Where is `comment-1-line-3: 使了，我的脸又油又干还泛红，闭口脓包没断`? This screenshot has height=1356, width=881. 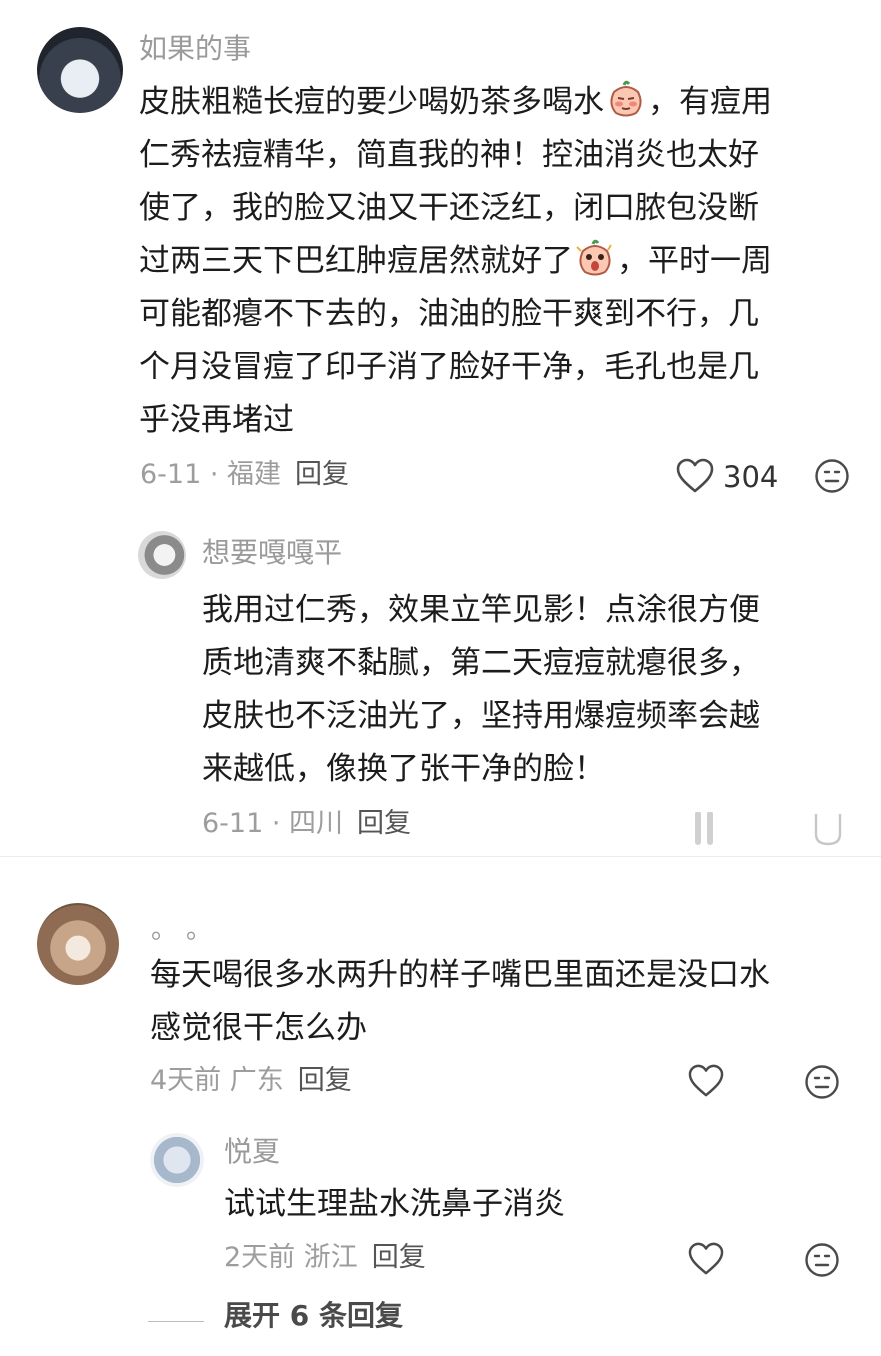
comment-1-line-3: 使了，我的脸又油又干还泛红，闭口脓包没断 is located at coordinates (449, 208).